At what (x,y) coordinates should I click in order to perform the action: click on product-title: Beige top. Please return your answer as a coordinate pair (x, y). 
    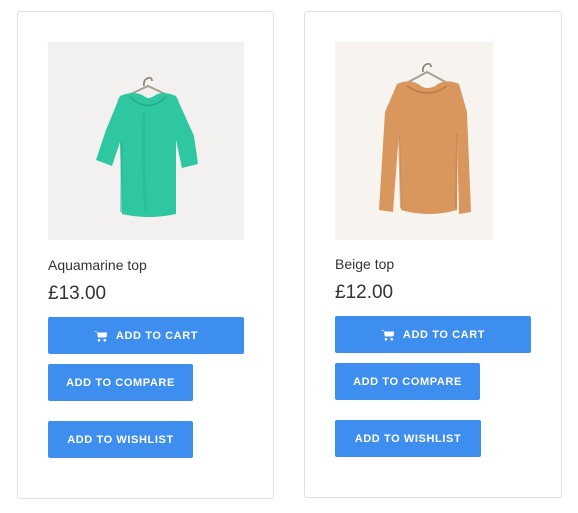
    Looking at the image, I should click on (364, 264).